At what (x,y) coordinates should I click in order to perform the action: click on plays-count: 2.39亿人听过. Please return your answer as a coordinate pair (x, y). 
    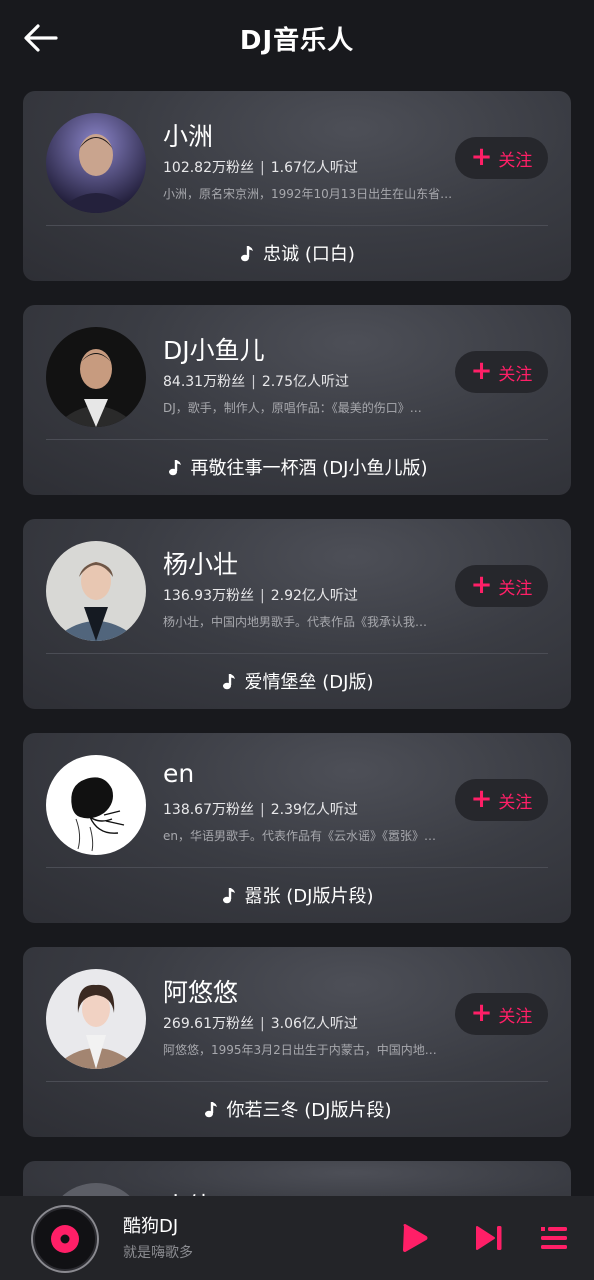
    Looking at the image, I should click on (314, 810).